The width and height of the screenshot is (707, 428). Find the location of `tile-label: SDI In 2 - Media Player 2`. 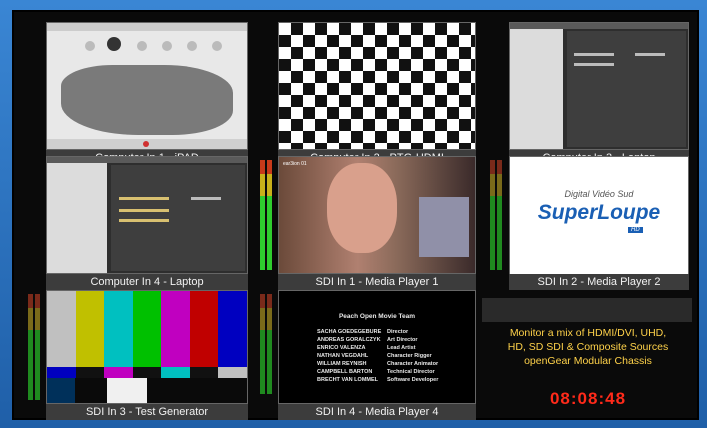

tile-label: SDI In 2 - Media Player 2 is located at coordinates (599, 282).